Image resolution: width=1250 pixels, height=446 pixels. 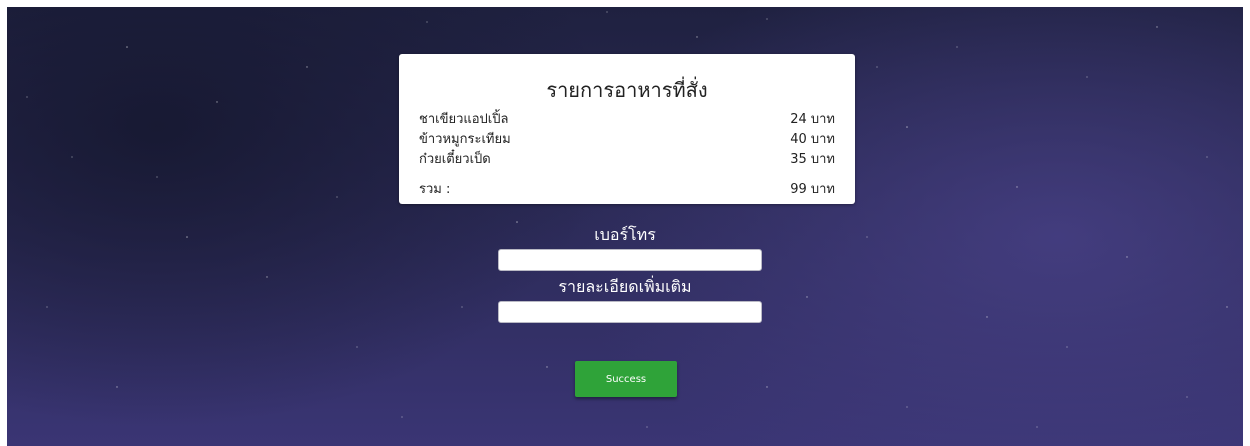 I want to click on order-item-price: 35 บาท, so click(x=812, y=159).